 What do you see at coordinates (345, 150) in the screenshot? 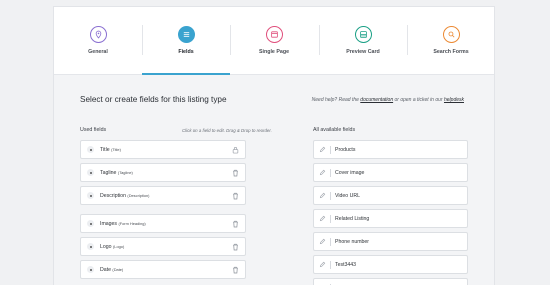
I see `field-name: Products` at bounding box center [345, 150].